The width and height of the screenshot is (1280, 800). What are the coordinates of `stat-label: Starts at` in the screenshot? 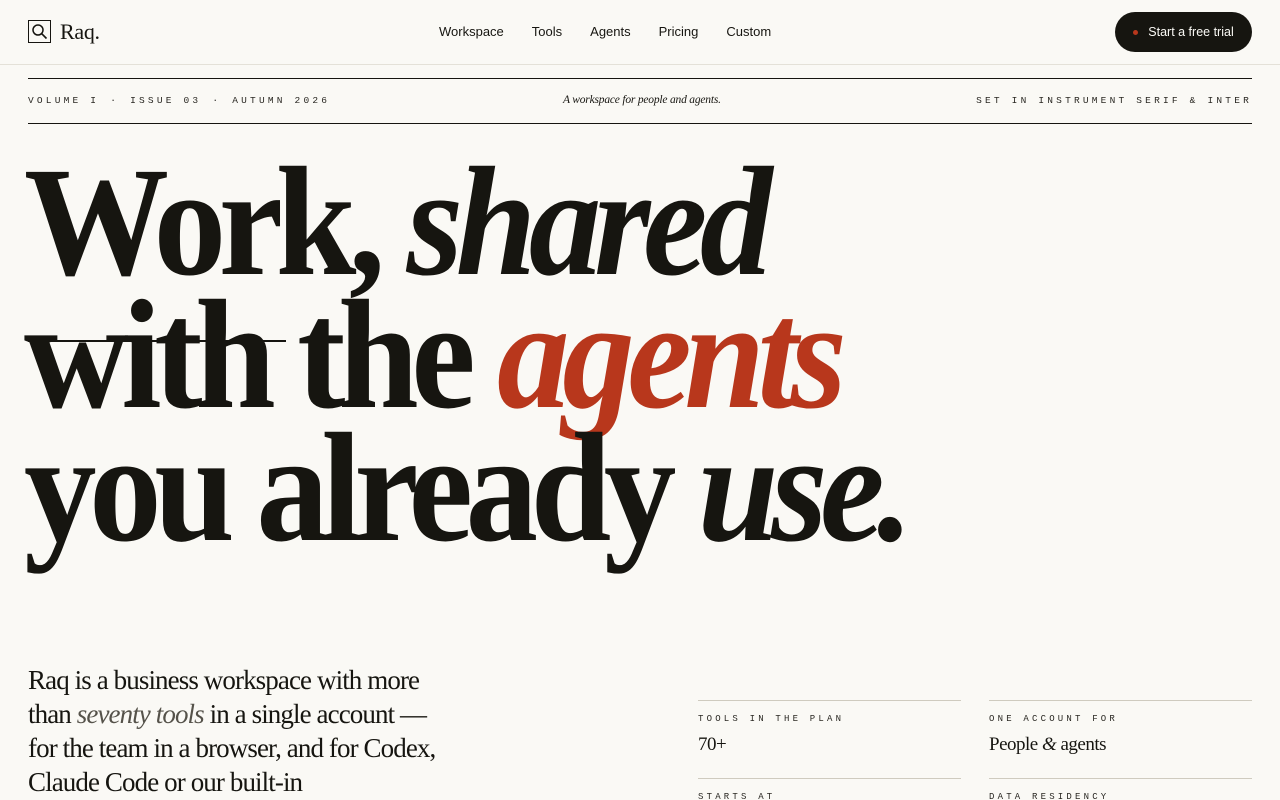 It's located at (737, 796).